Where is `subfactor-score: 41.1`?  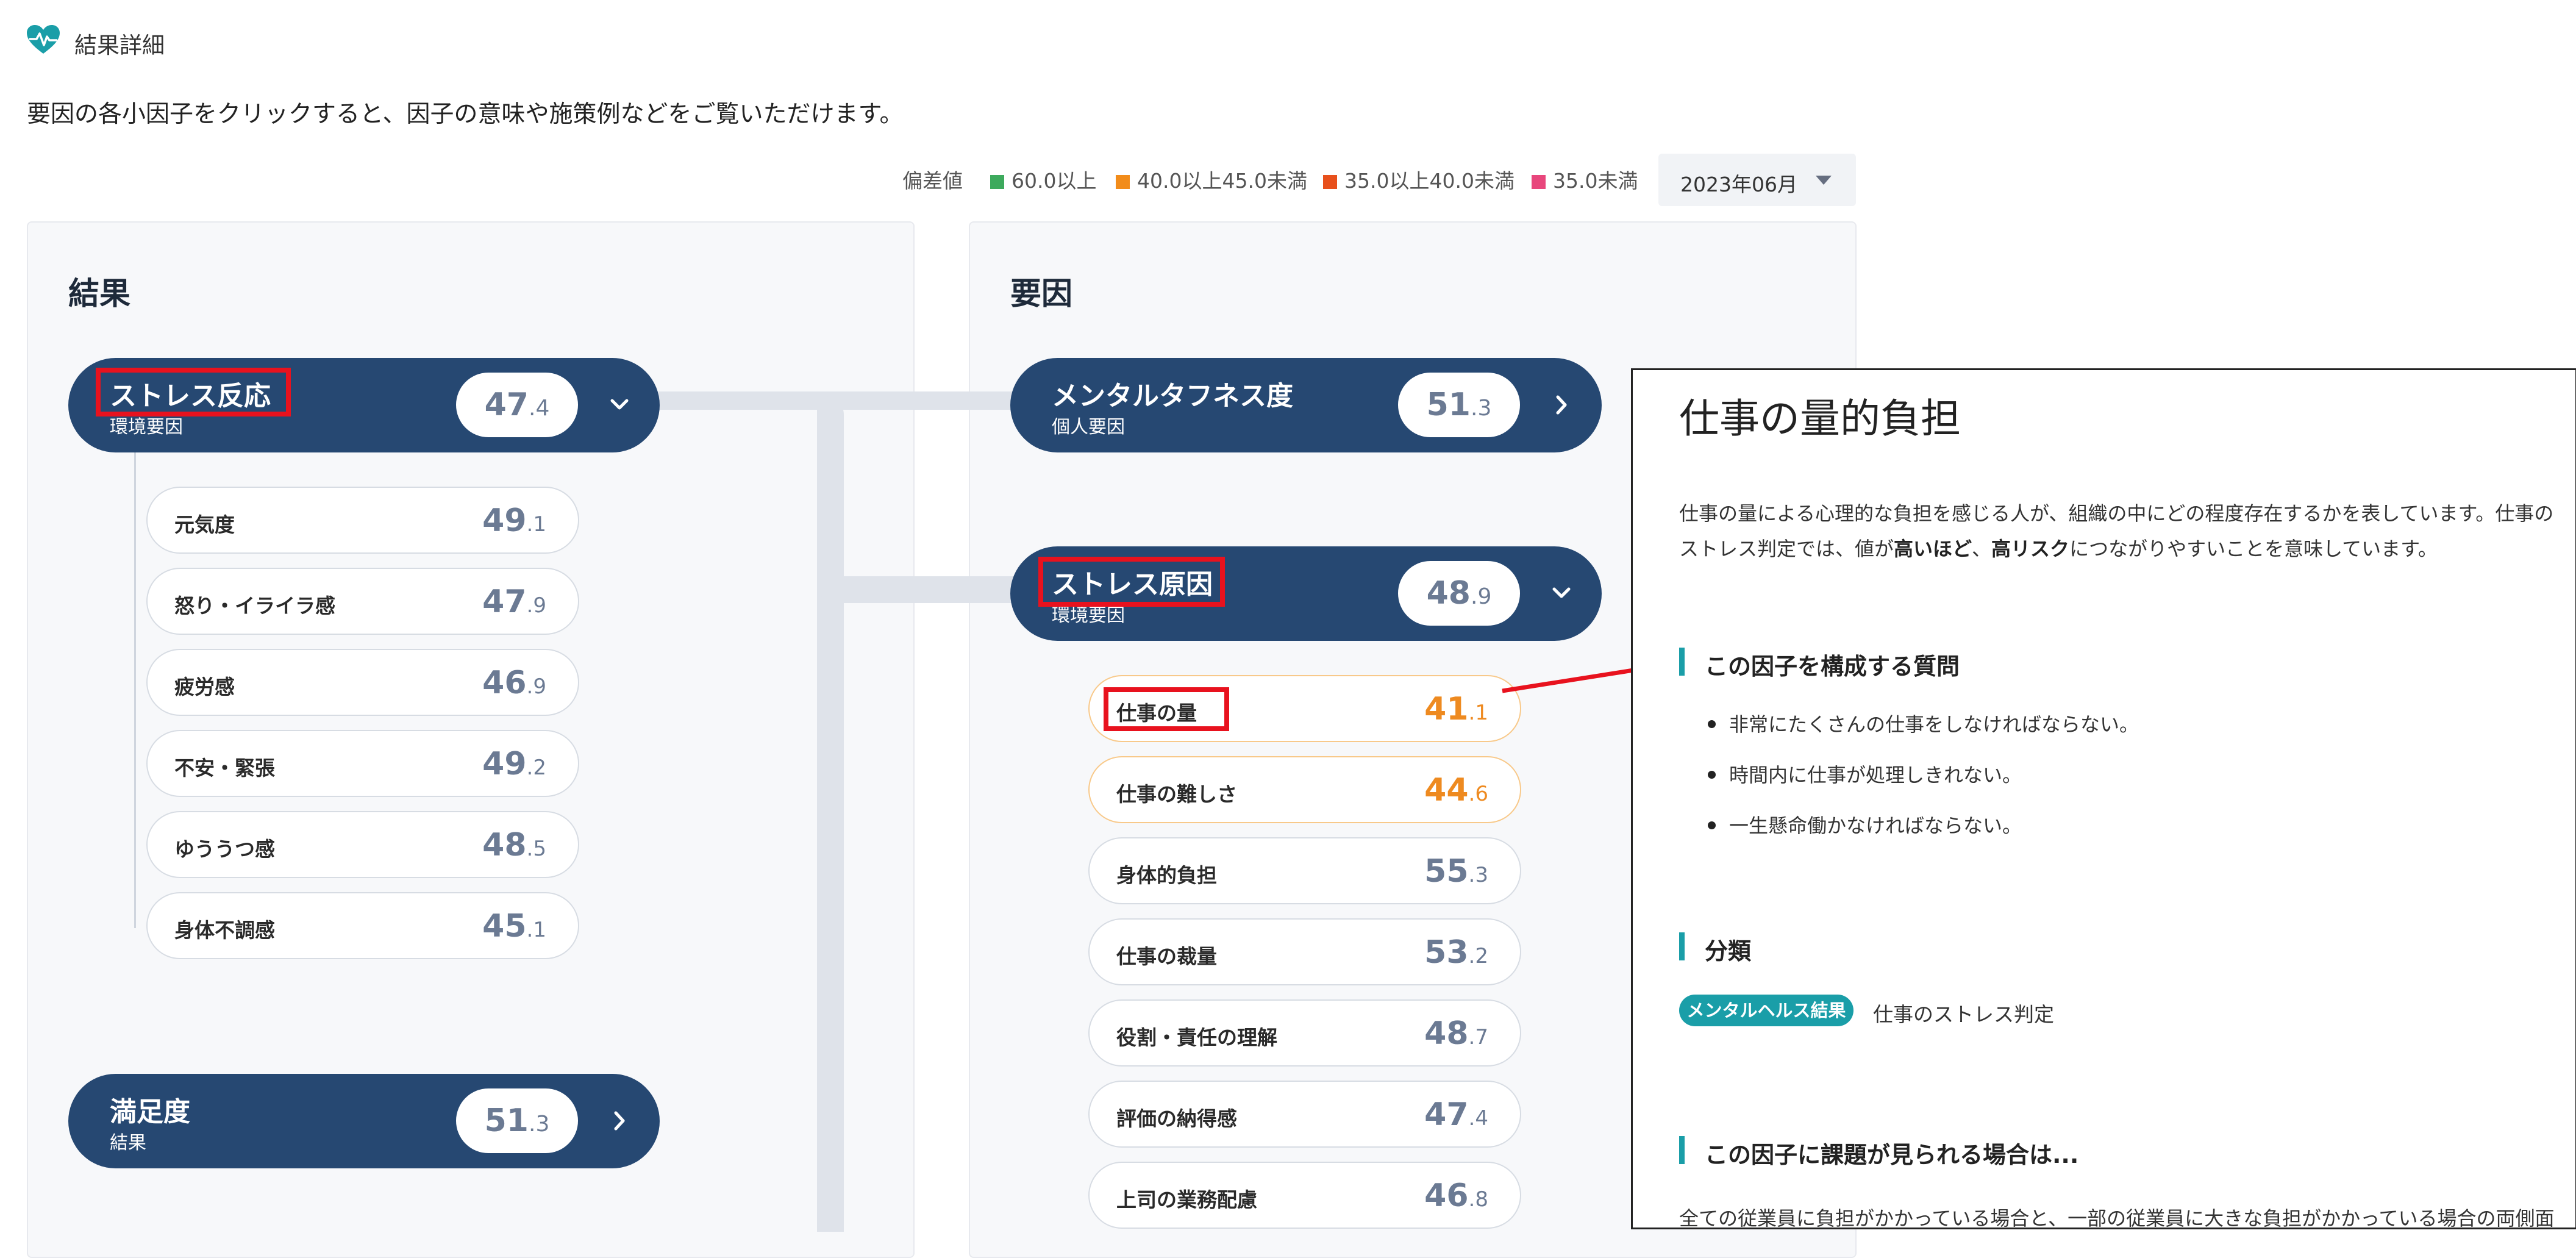
subfactor-score: 41.1 is located at coordinates (1456, 709).